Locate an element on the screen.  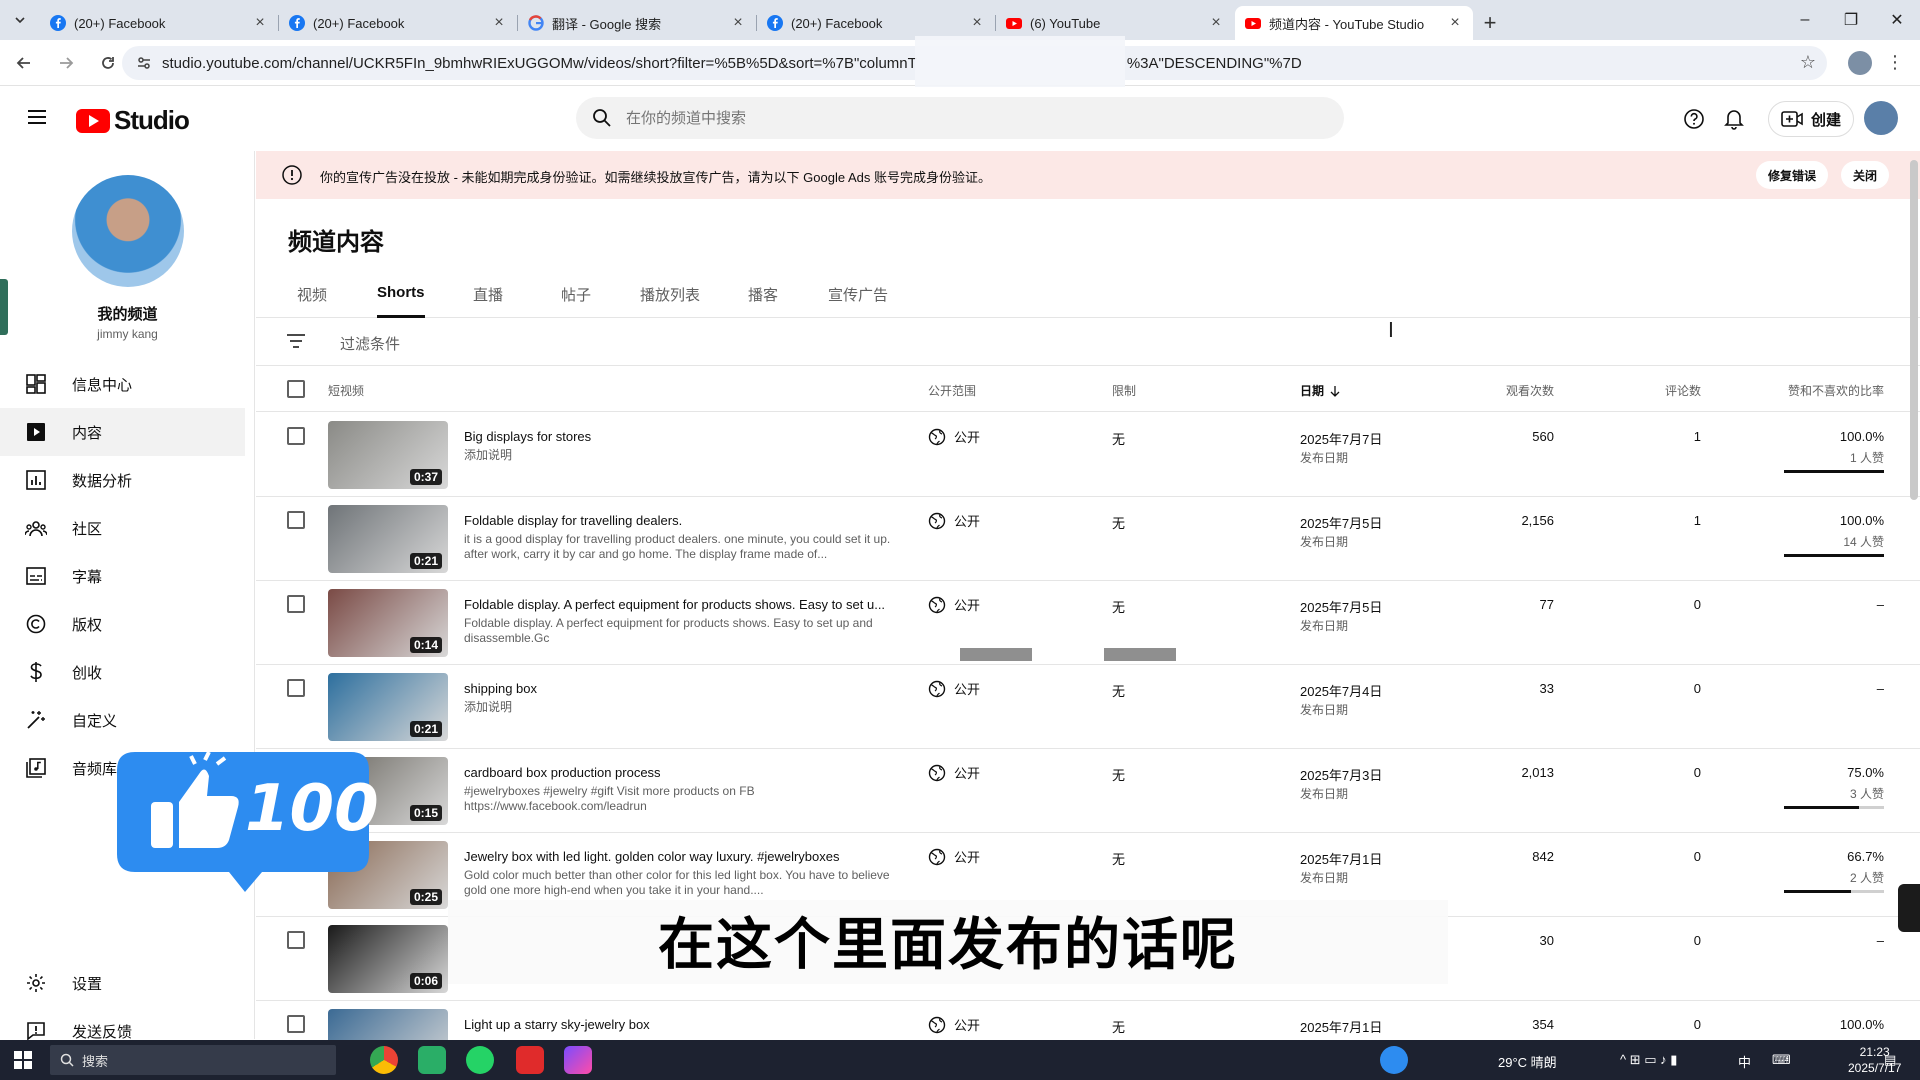
sidebar-item-dashboard: 信息中心 is located at coordinates (122, 384).